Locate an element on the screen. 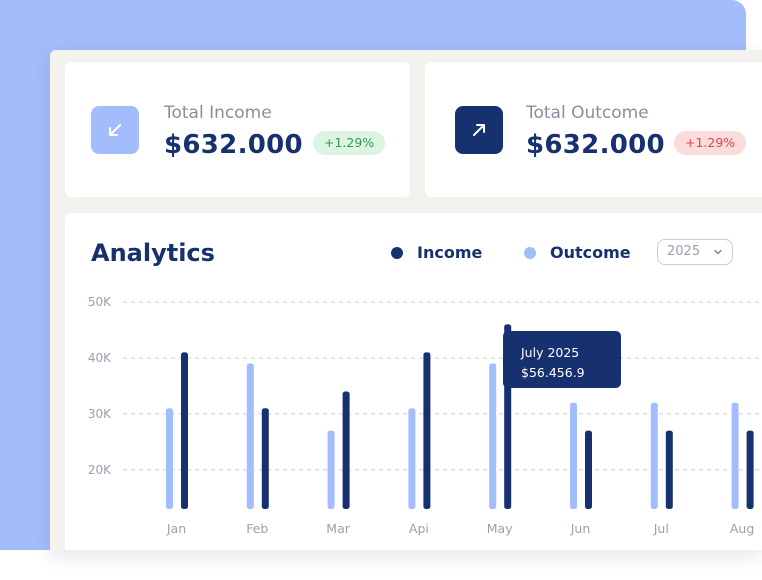 The width and height of the screenshot is (762, 580). income-change-badge: +1.29% is located at coordinates (349, 143).